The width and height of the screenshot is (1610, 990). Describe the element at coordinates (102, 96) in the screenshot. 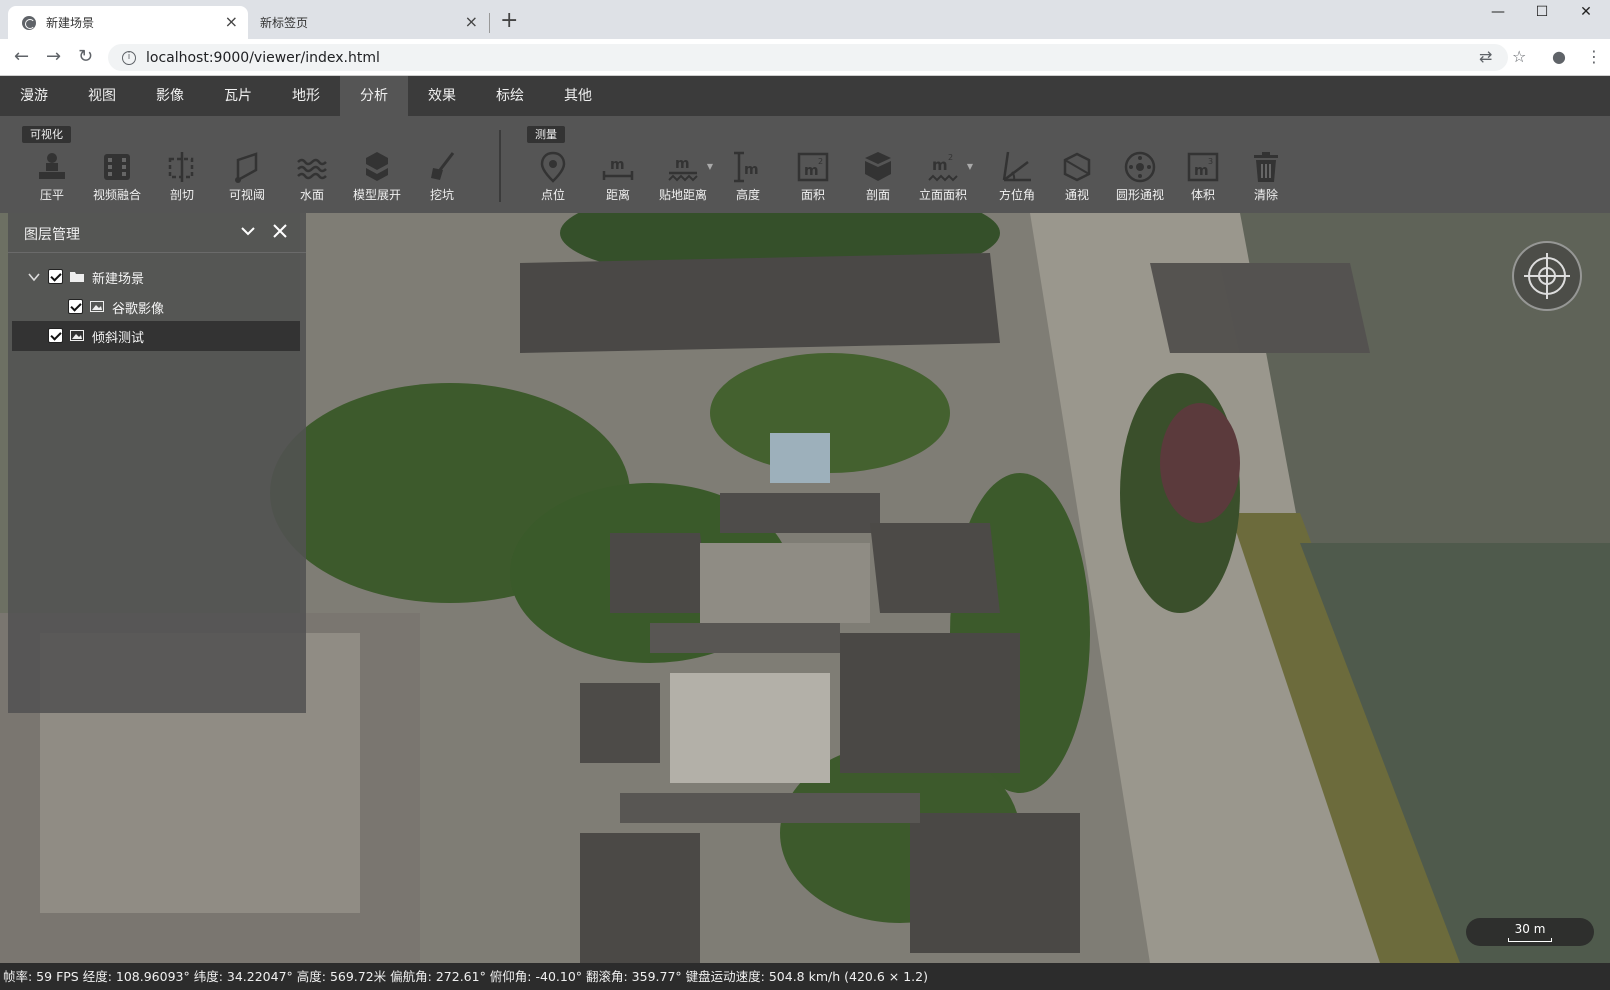

I see `menu-view: 视图` at that location.